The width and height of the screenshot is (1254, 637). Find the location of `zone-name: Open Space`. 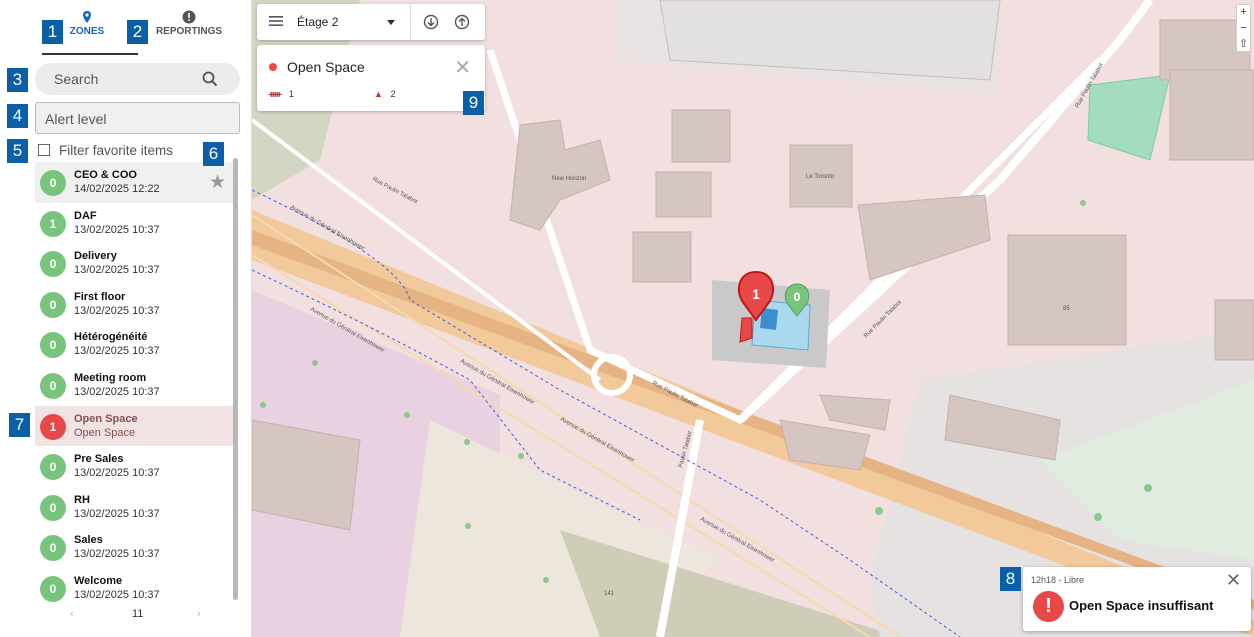

zone-name: Open Space is located at coordinates (106, 418).